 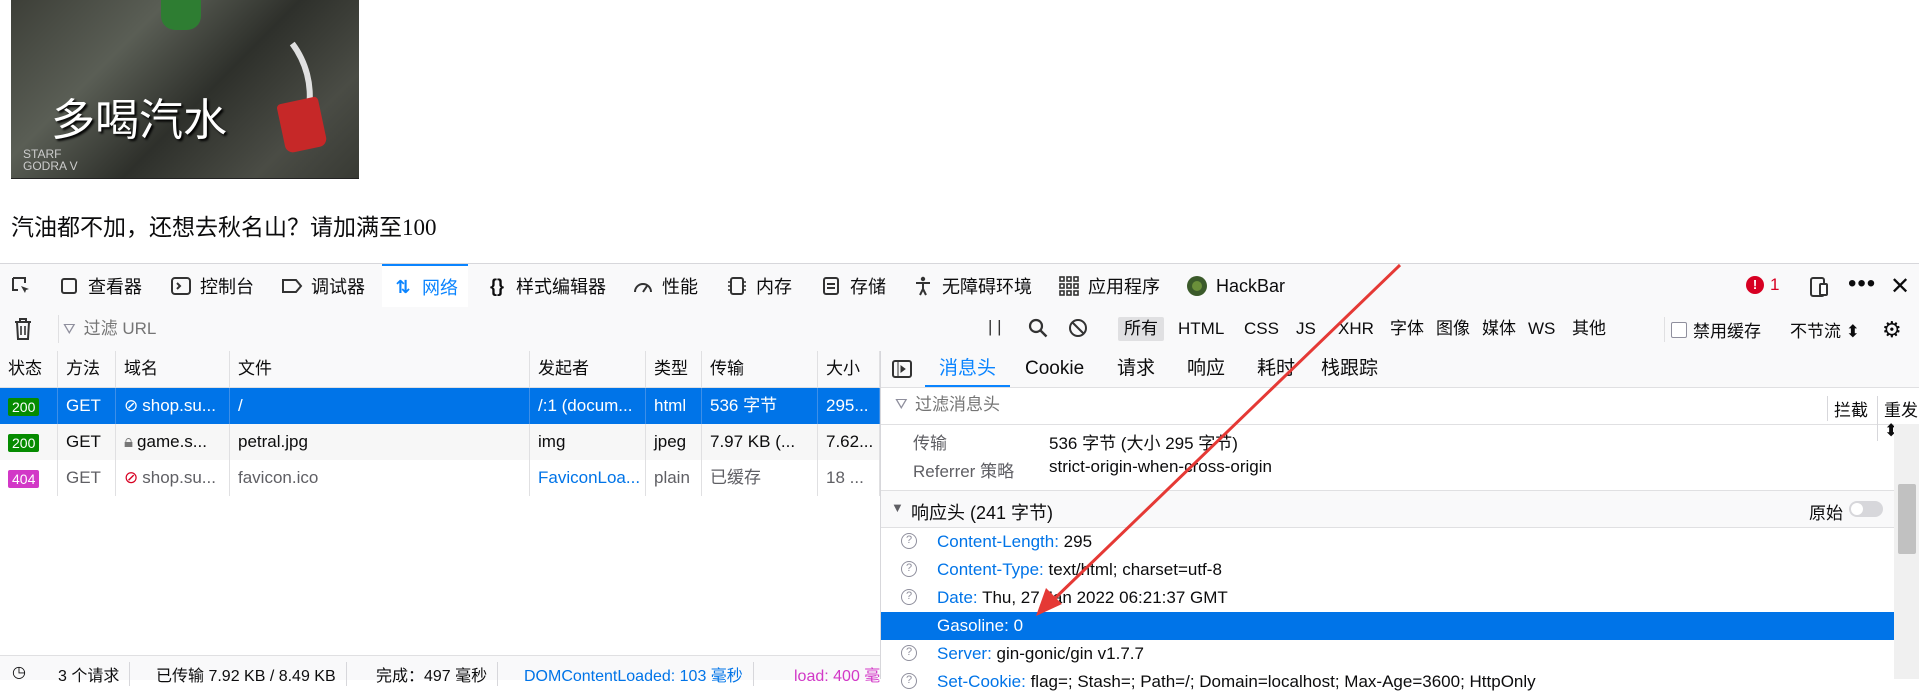 I want to click on summary-referrer-policy: Referrer 策略, so click(x=964, y=471).